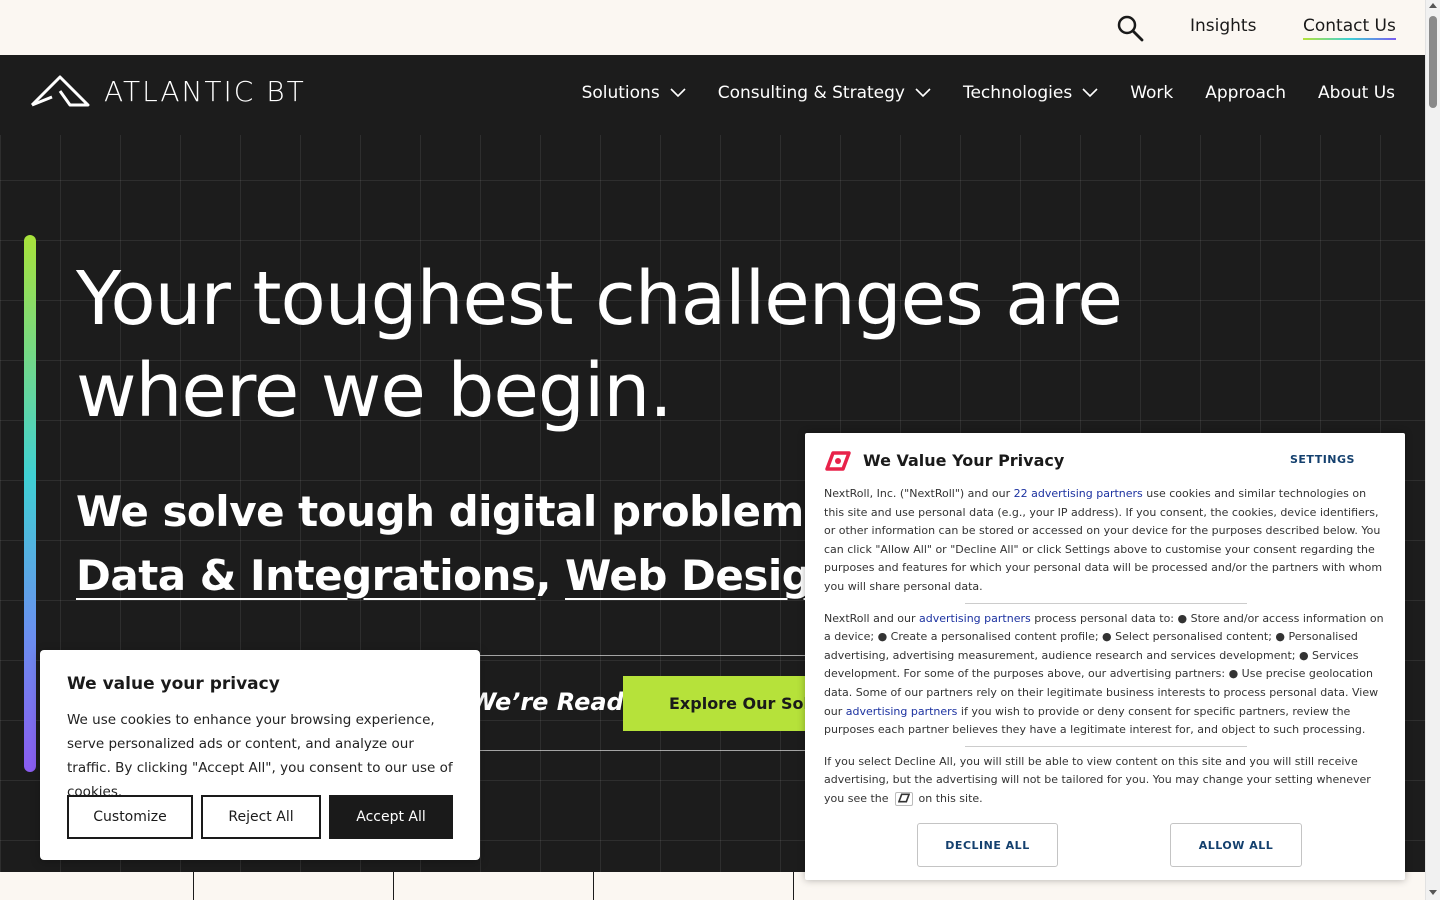  I want to click on nav-work: Work, so click(1151, 93).